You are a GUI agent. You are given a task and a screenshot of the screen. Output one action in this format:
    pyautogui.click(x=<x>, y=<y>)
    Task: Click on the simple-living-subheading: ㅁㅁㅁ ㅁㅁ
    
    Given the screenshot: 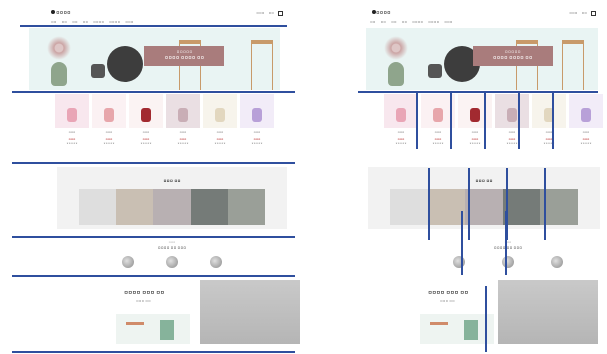 What is the action you would take?
    pyautogui.click(x=143, y=301)
    